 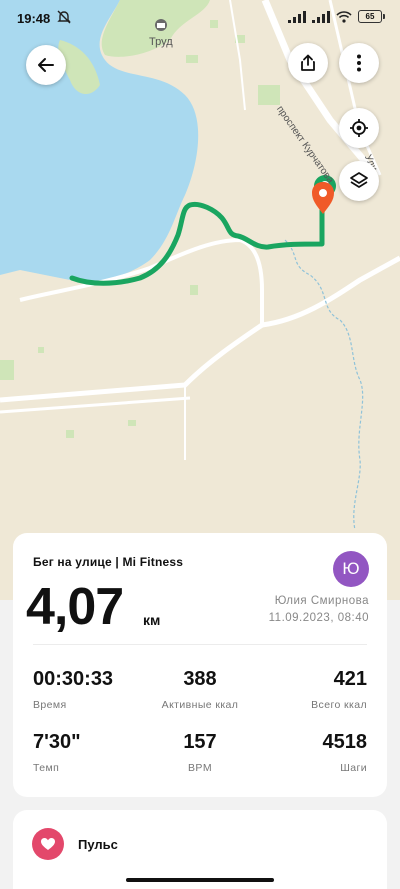 I want to click on stat-total-kcal: 421 Всего ккал, so click(x=339, y=689).